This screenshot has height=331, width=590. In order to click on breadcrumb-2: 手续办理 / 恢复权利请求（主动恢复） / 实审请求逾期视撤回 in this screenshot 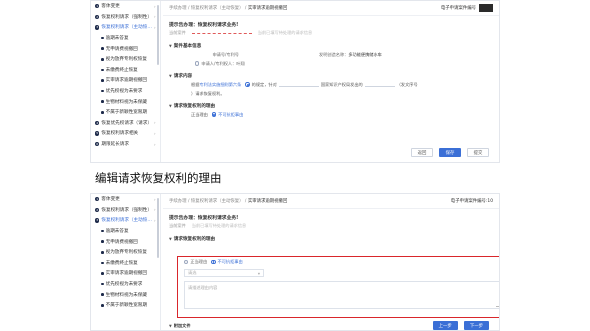, I will do `click(228, 201)`.